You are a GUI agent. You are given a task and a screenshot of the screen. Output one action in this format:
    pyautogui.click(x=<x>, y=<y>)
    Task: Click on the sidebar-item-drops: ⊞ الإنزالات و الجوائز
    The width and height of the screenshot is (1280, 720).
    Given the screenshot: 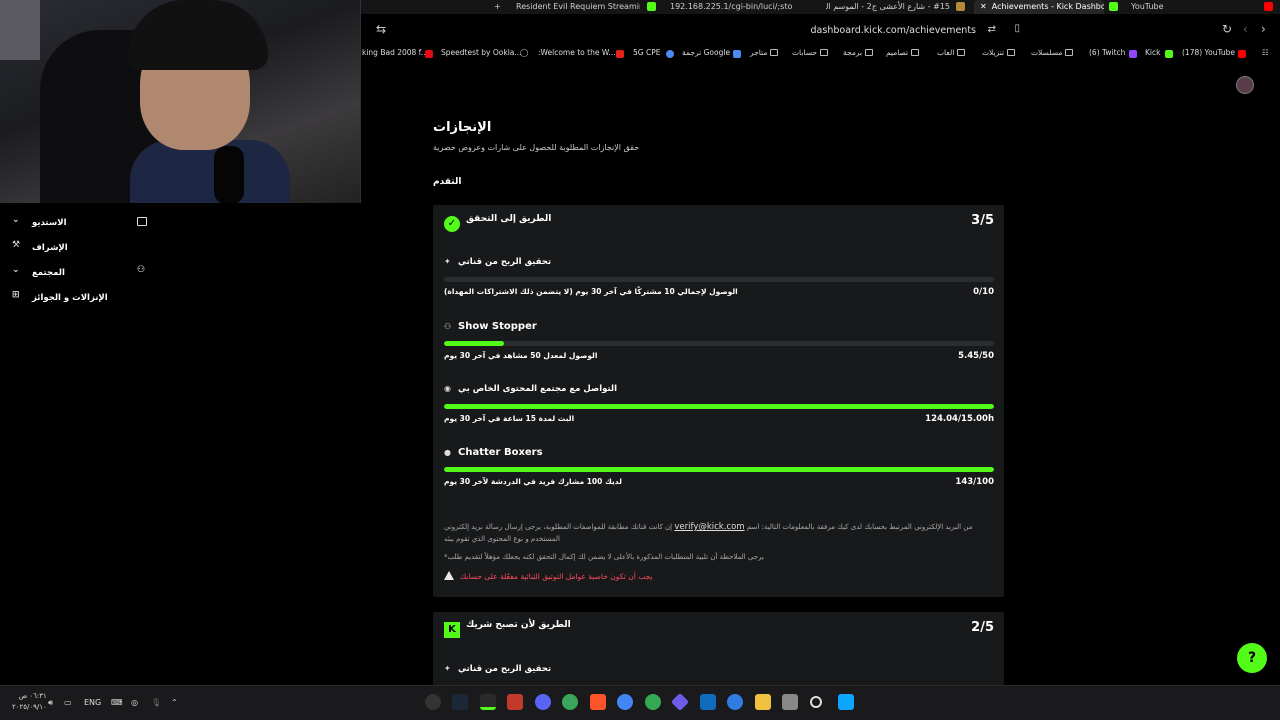 What is the action you would take?
    pyautogui.click(x=80, y=297)
    